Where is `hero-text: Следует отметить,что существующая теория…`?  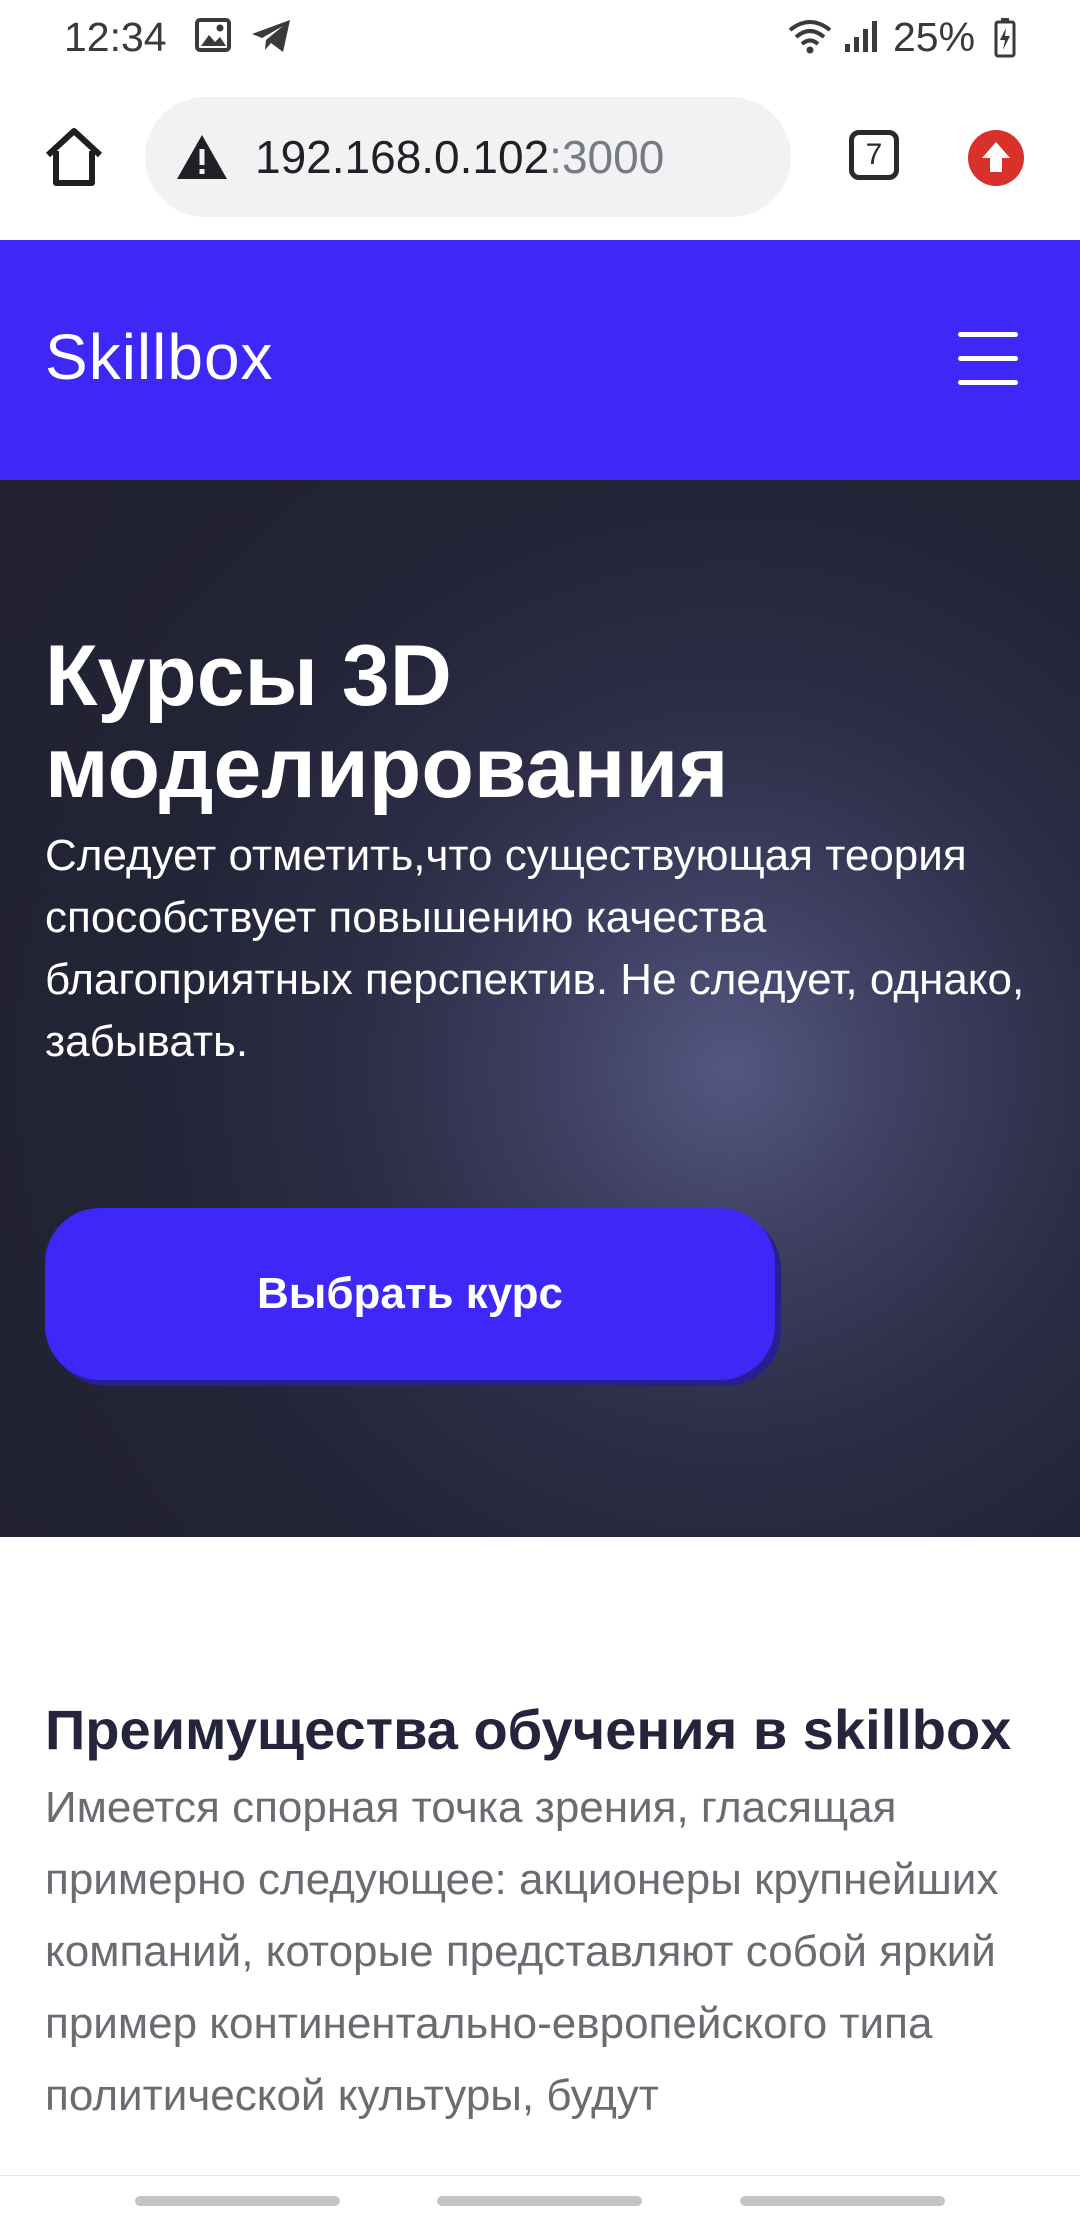
hero-text: Следует отметить,что существующая теория… is located at coordinates (535, 948).